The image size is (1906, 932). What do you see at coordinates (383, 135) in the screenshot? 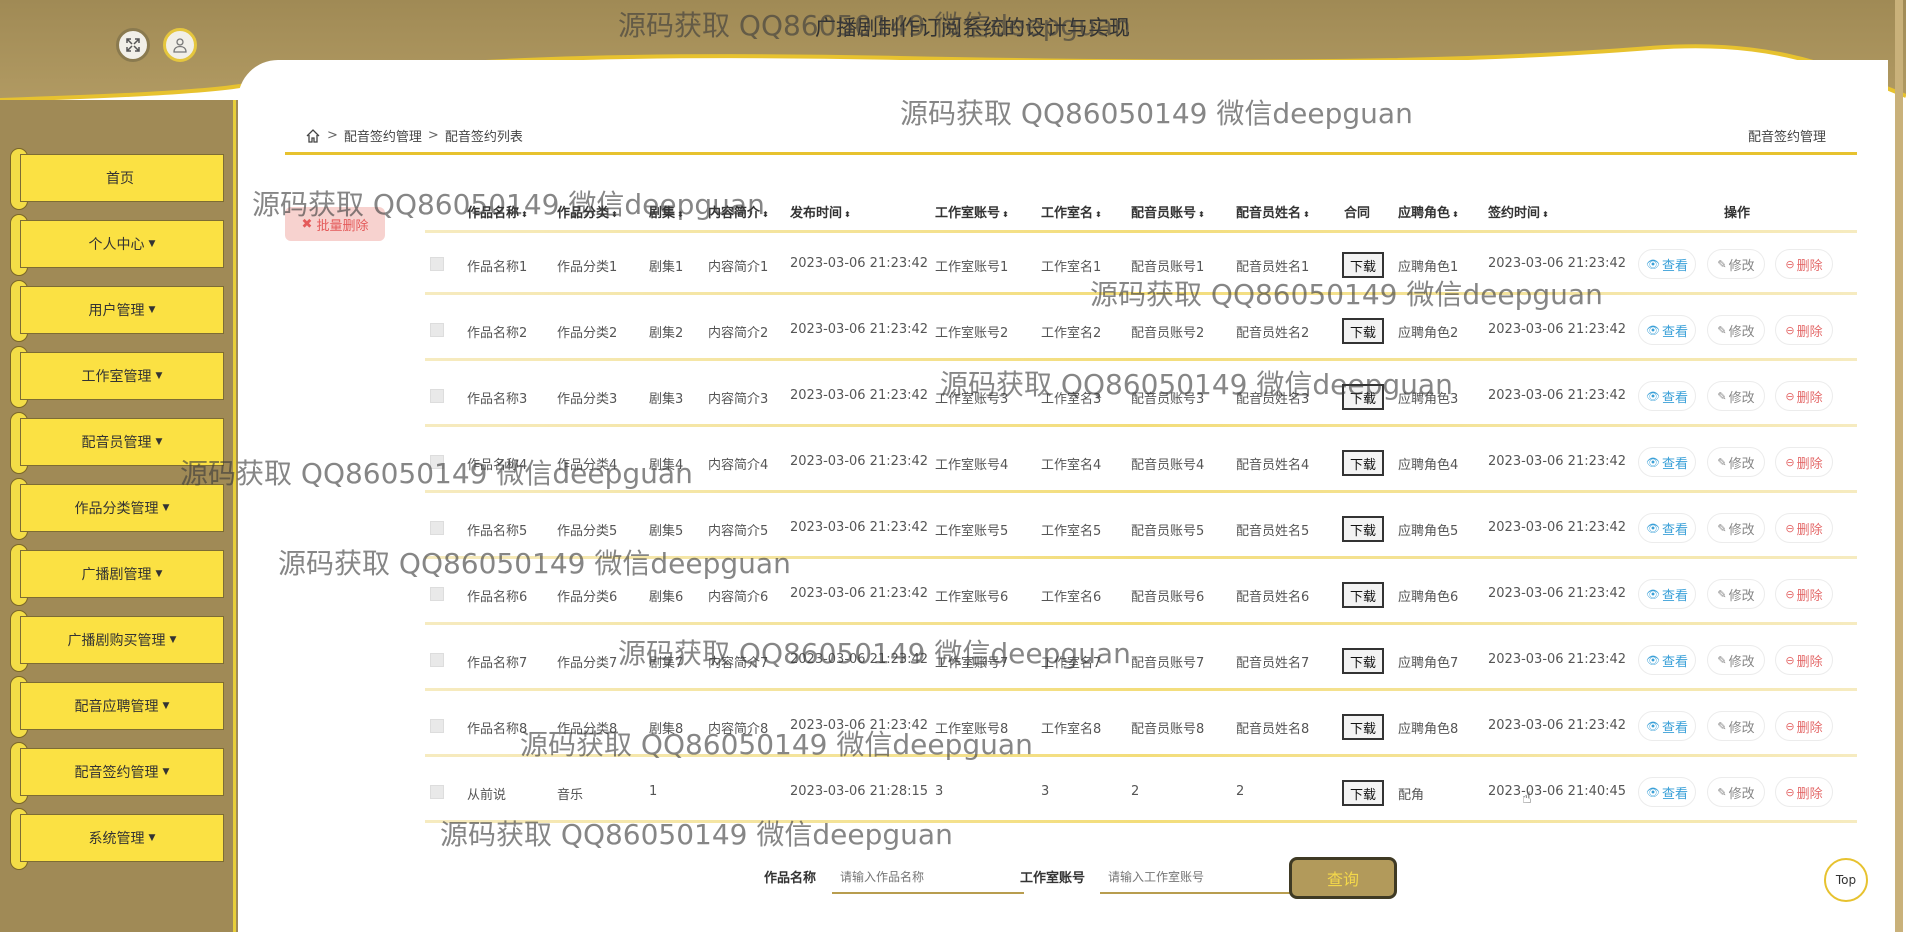
I see `breadcrumb-item-1: 配音签约管理` at bounding box center [383, 135].